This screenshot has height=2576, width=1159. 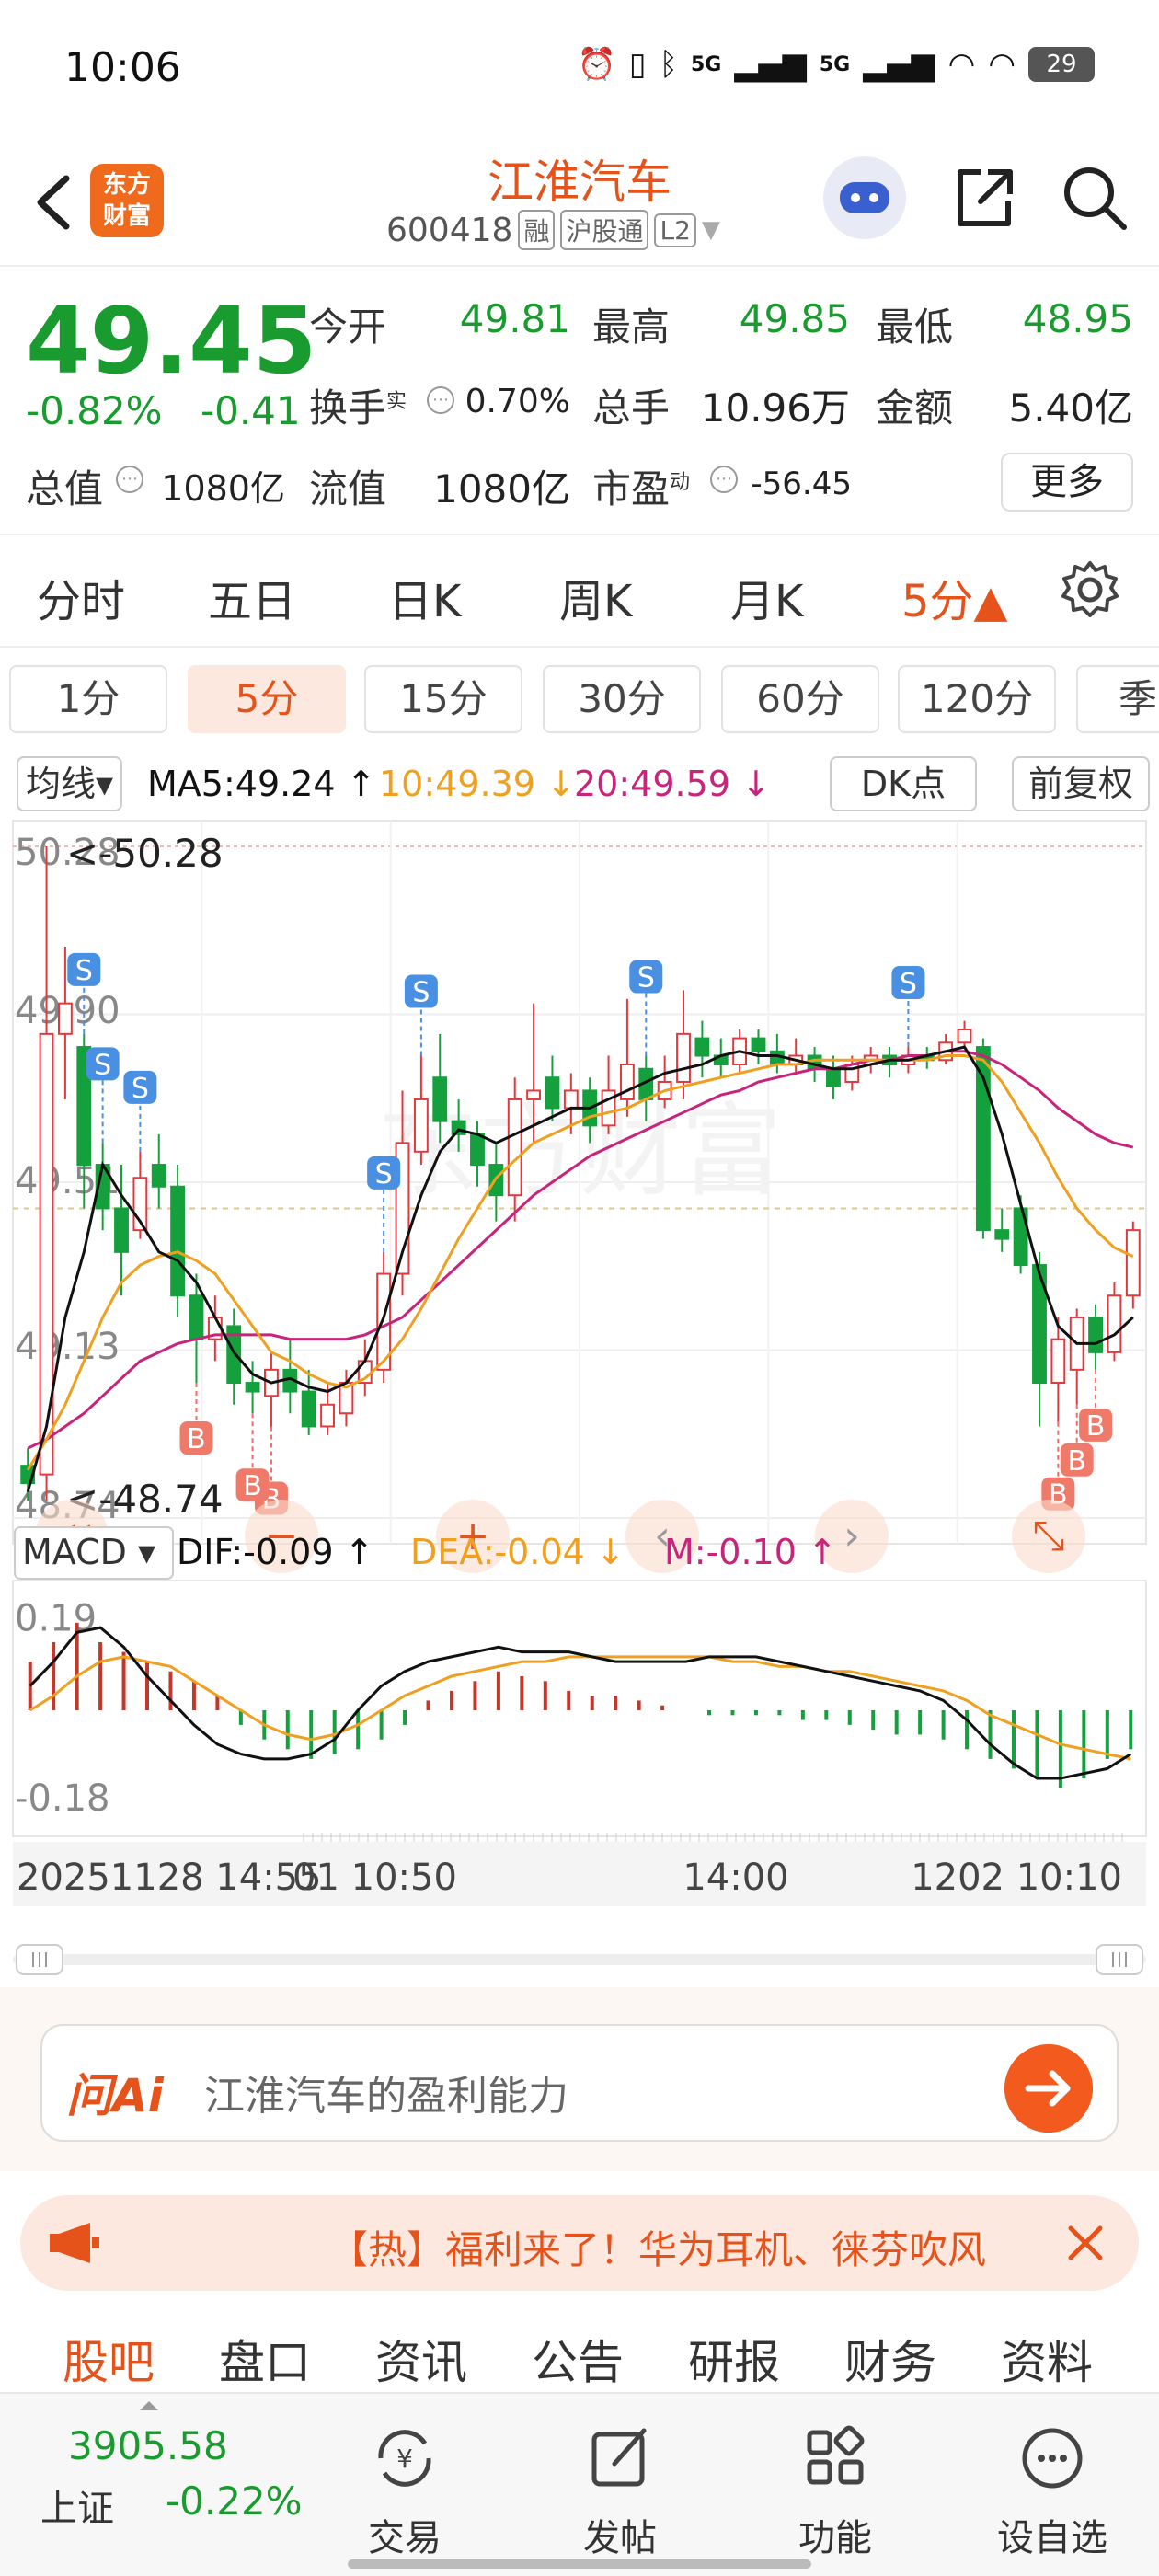 I want to click on status-bar: 10:06 ⏰ ▯ ᛒ 5G ▂▄▆ 5G ▂▄▆ ◠ ◠ 29, so click(x=579, y=69).